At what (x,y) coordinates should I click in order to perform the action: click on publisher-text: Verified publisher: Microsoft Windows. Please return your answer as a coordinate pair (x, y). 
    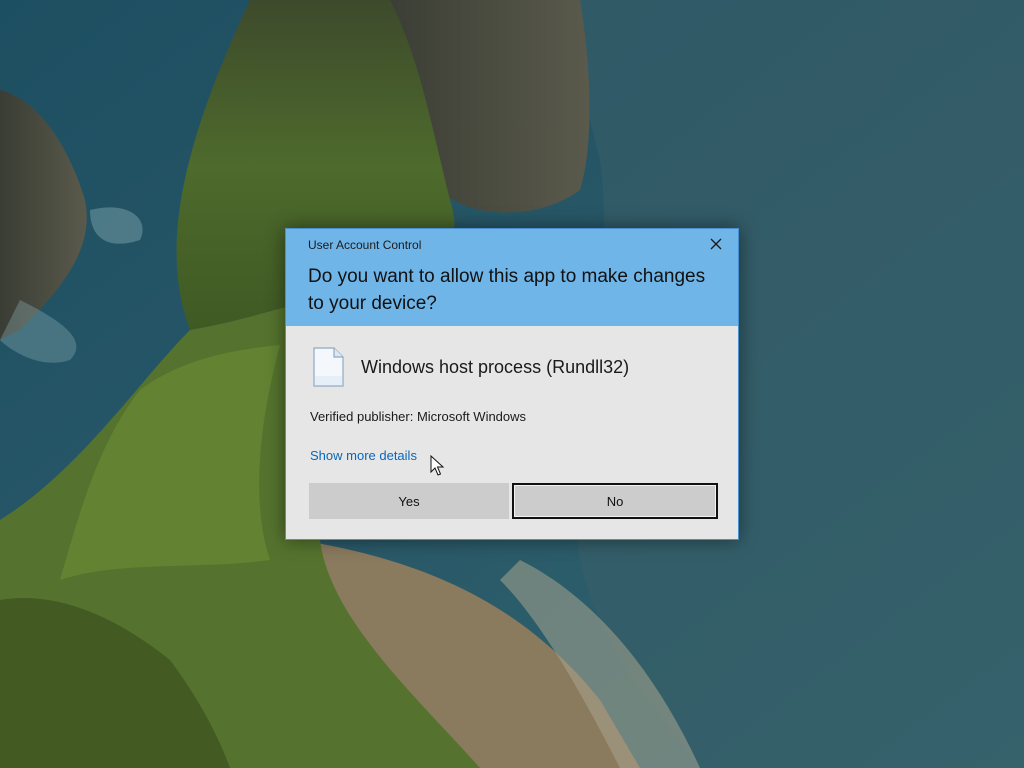
    Looking at the image, I should click on (418, 416).